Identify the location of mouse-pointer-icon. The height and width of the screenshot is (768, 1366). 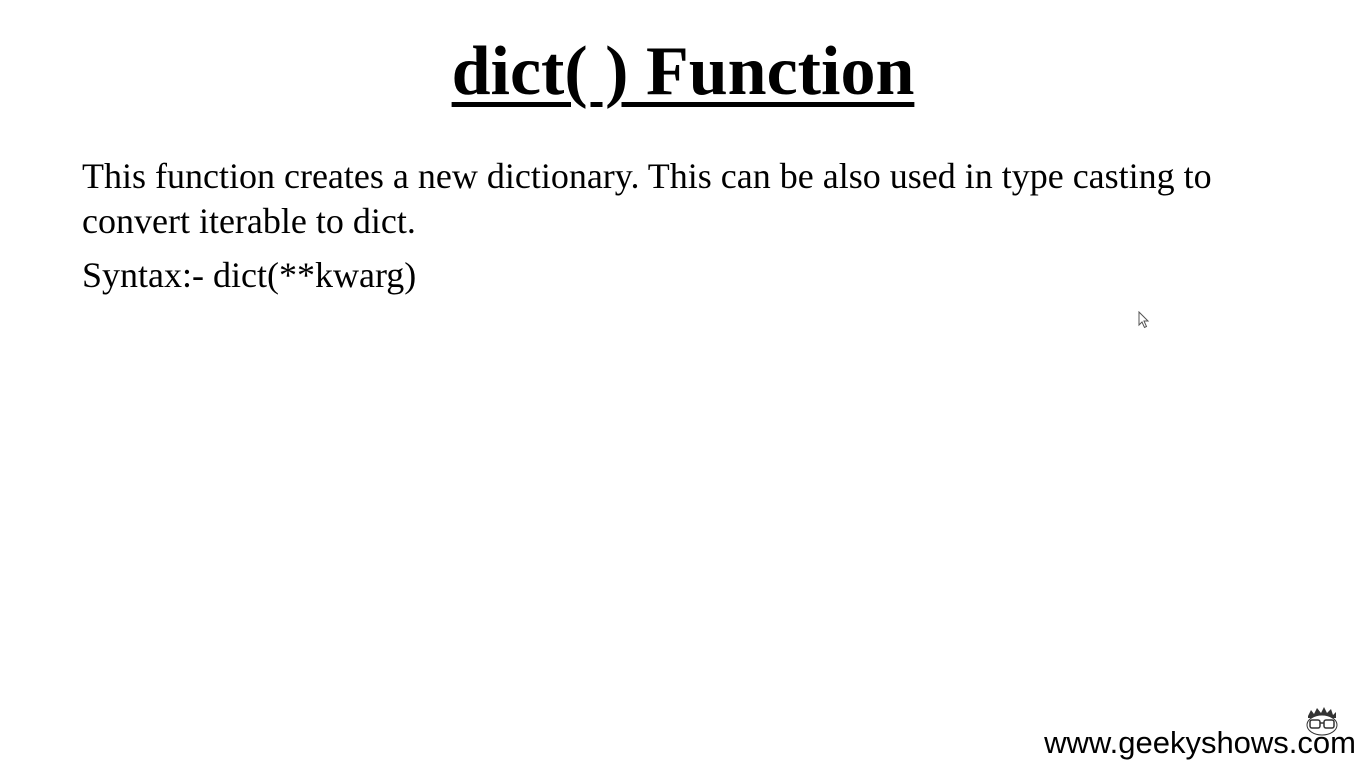
(1144, 320).